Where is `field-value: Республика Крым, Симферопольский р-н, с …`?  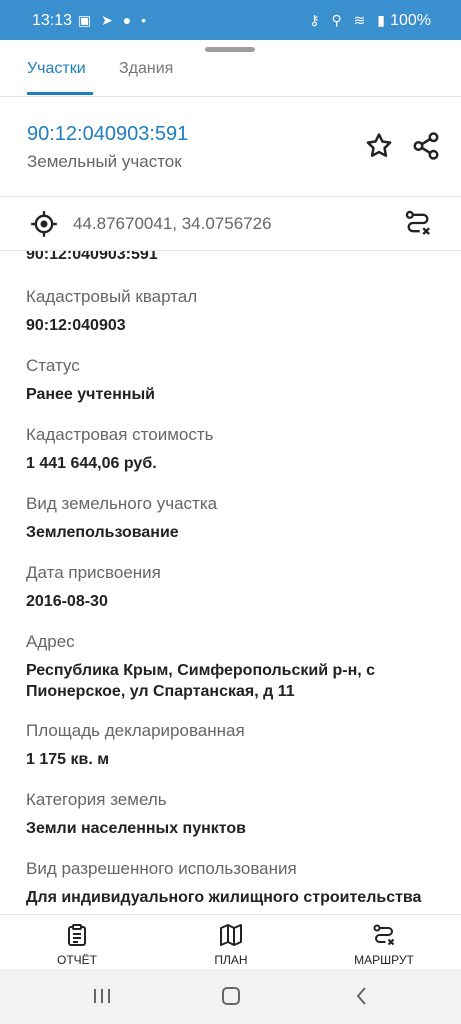 field-value: Республика Крым, Симферопольский р-н, с … is located at coordinates (201, 681).